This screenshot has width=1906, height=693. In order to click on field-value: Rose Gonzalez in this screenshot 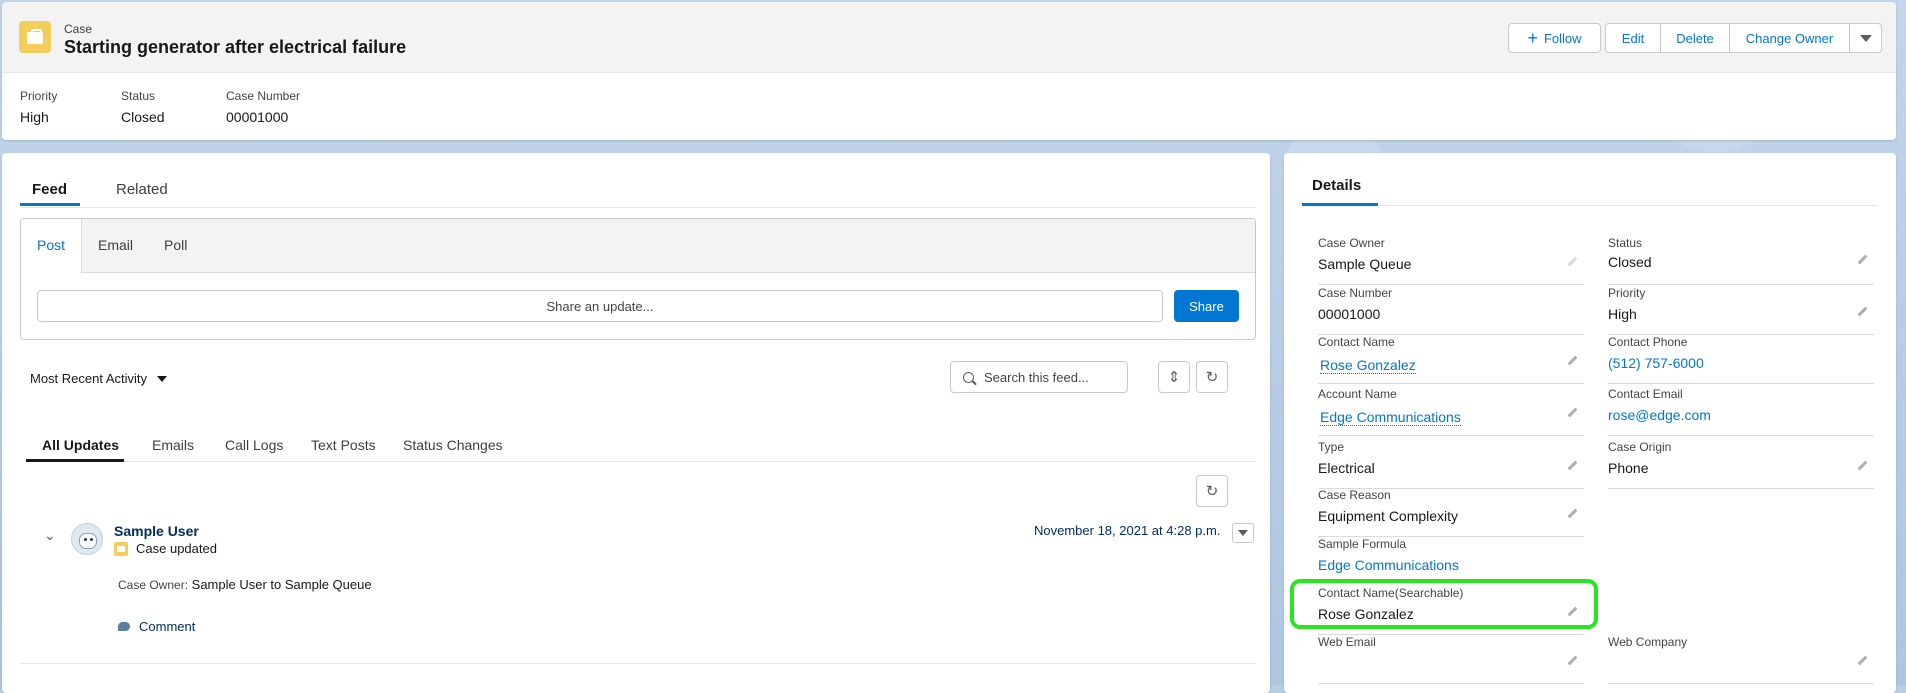, I will do `click(1366, 614)`.